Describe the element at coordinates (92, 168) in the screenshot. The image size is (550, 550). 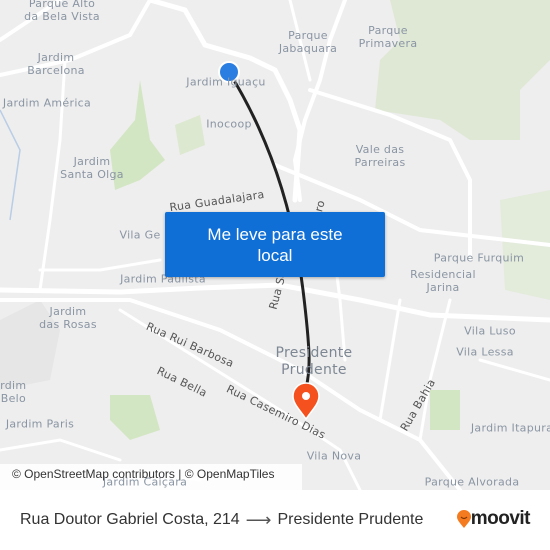
I see `place-label: Jardim Santa Olga` at that location.